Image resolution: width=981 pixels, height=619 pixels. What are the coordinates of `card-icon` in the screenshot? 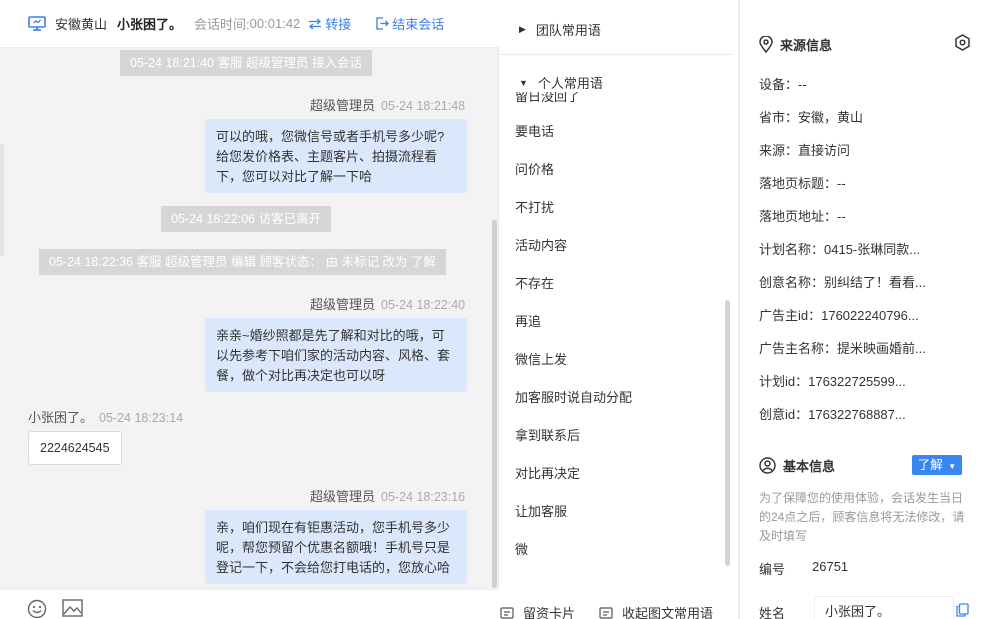 It's located at (507, 612).